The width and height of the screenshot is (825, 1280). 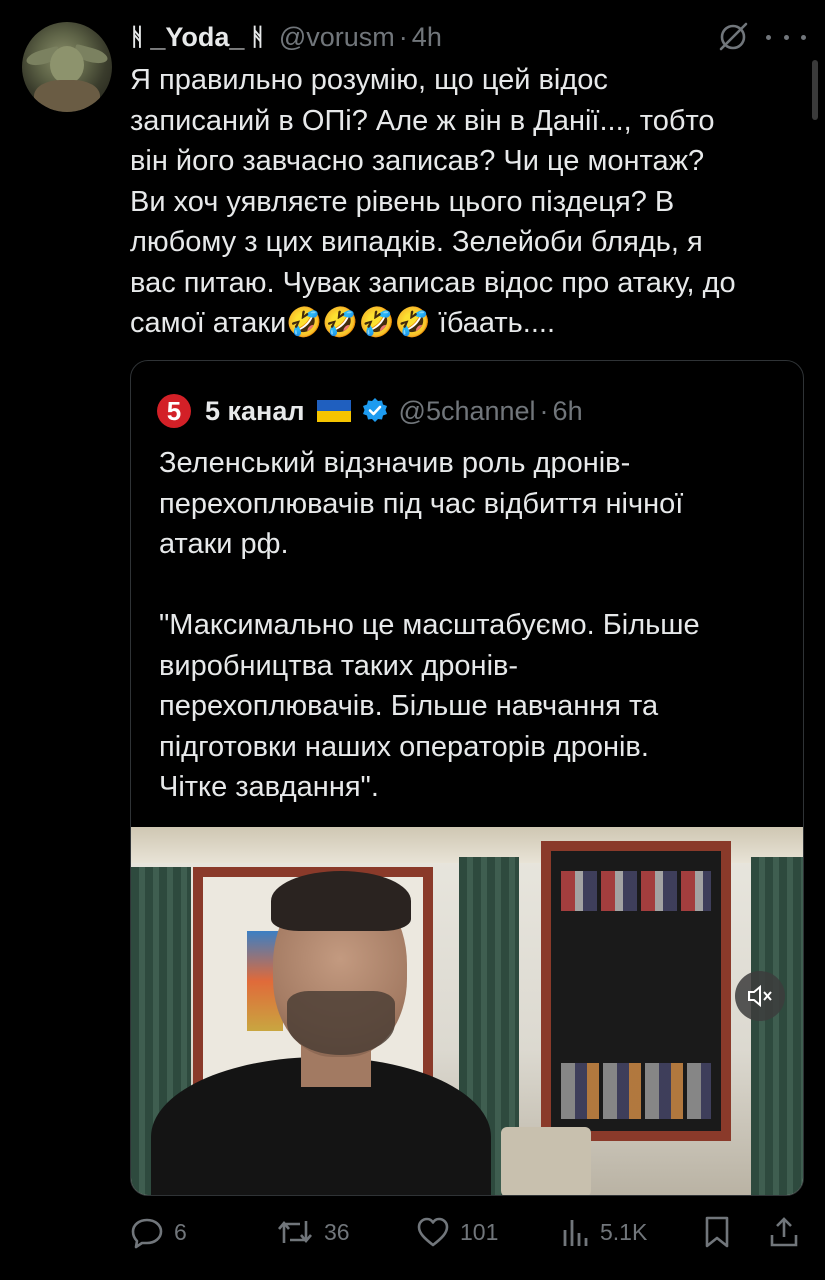 What do you see at coordinates (313, 1232) in the screenshot?
I see `repost-button: 36` at bounding box center [313, 1232].